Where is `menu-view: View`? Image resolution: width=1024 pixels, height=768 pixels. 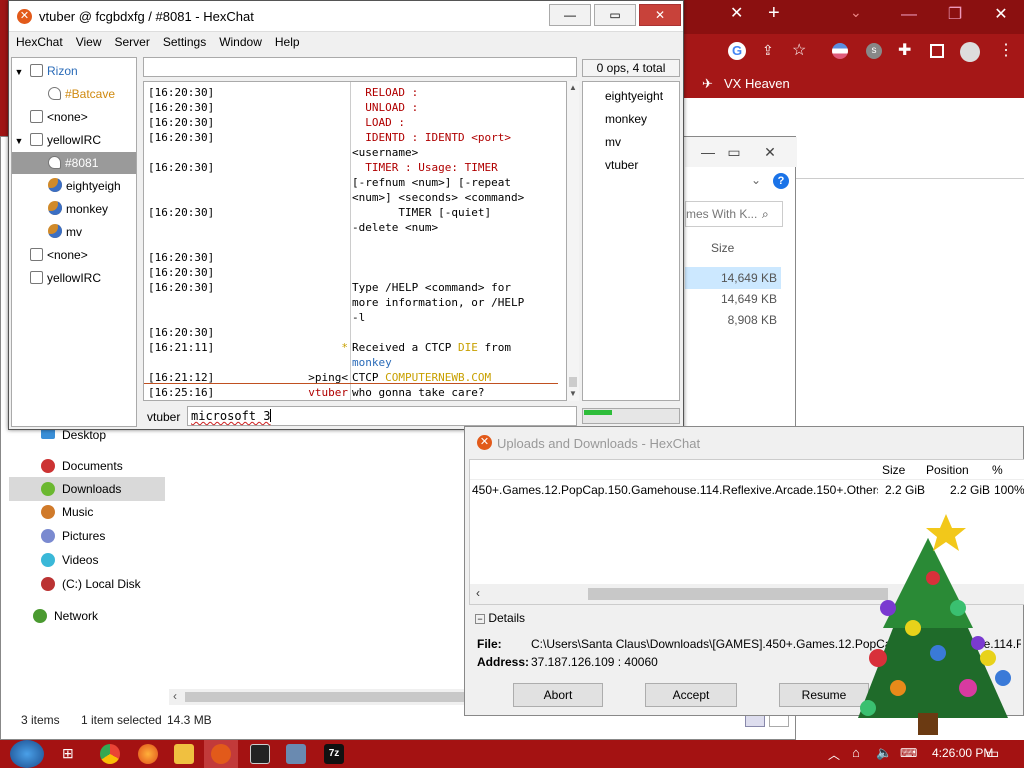 menu-view: View is located at coordinates (88, 40).